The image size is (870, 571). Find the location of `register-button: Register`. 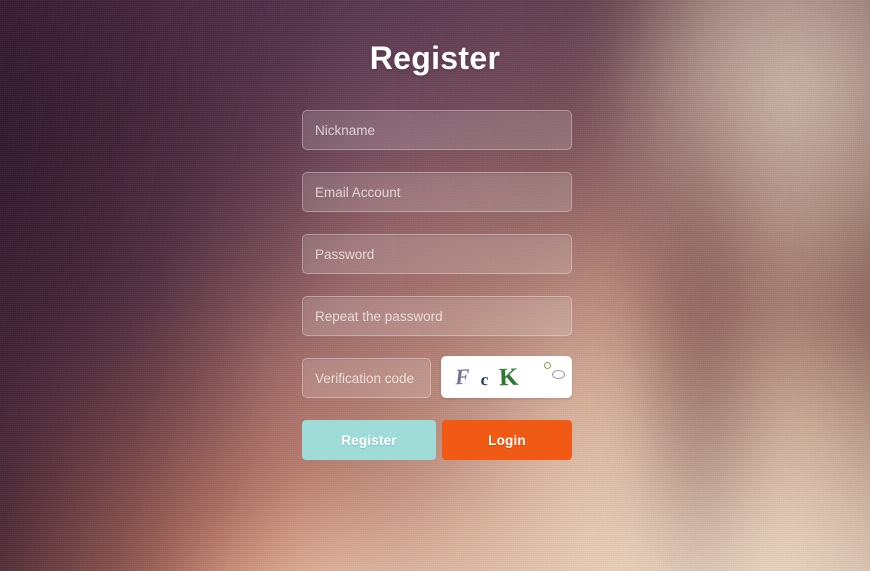

register-button: Register is located at coordinates (369, 440).